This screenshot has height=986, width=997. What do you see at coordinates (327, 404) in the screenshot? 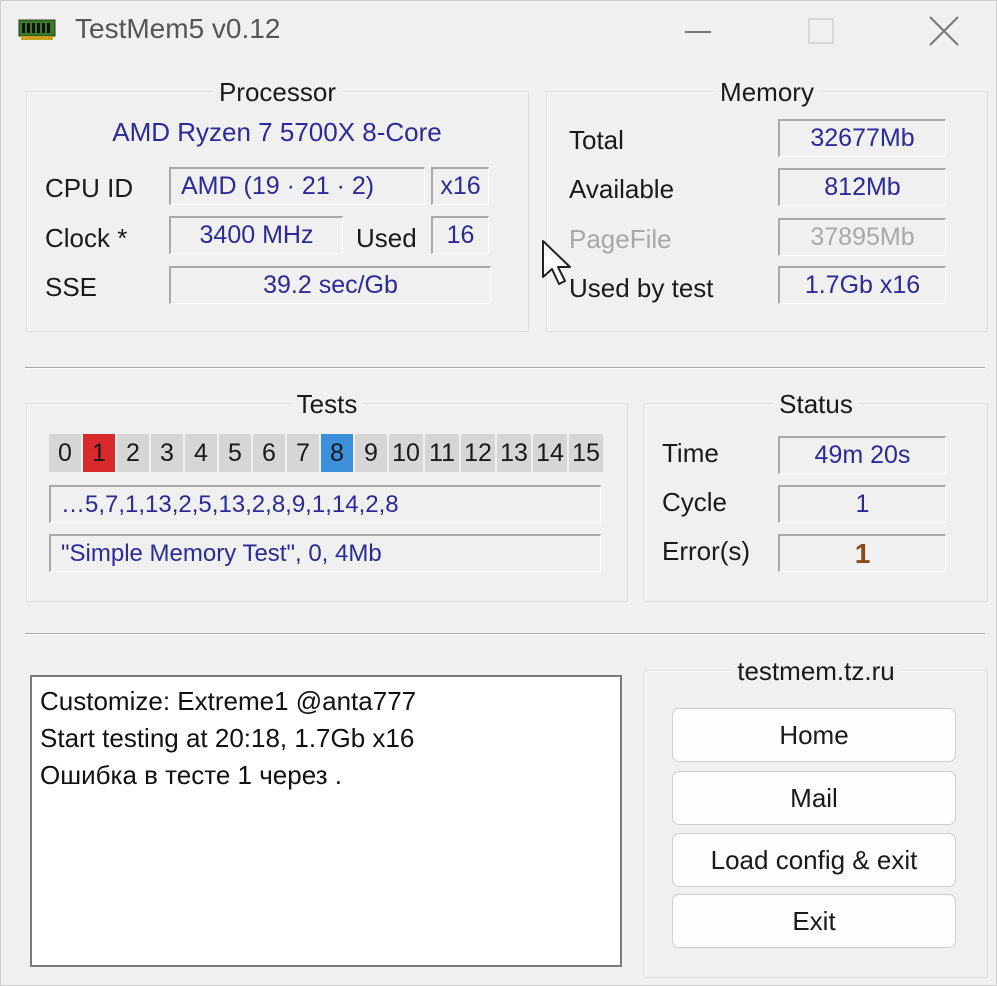
I see `tests-group-title: Tests` at bounding box center [327, 404].